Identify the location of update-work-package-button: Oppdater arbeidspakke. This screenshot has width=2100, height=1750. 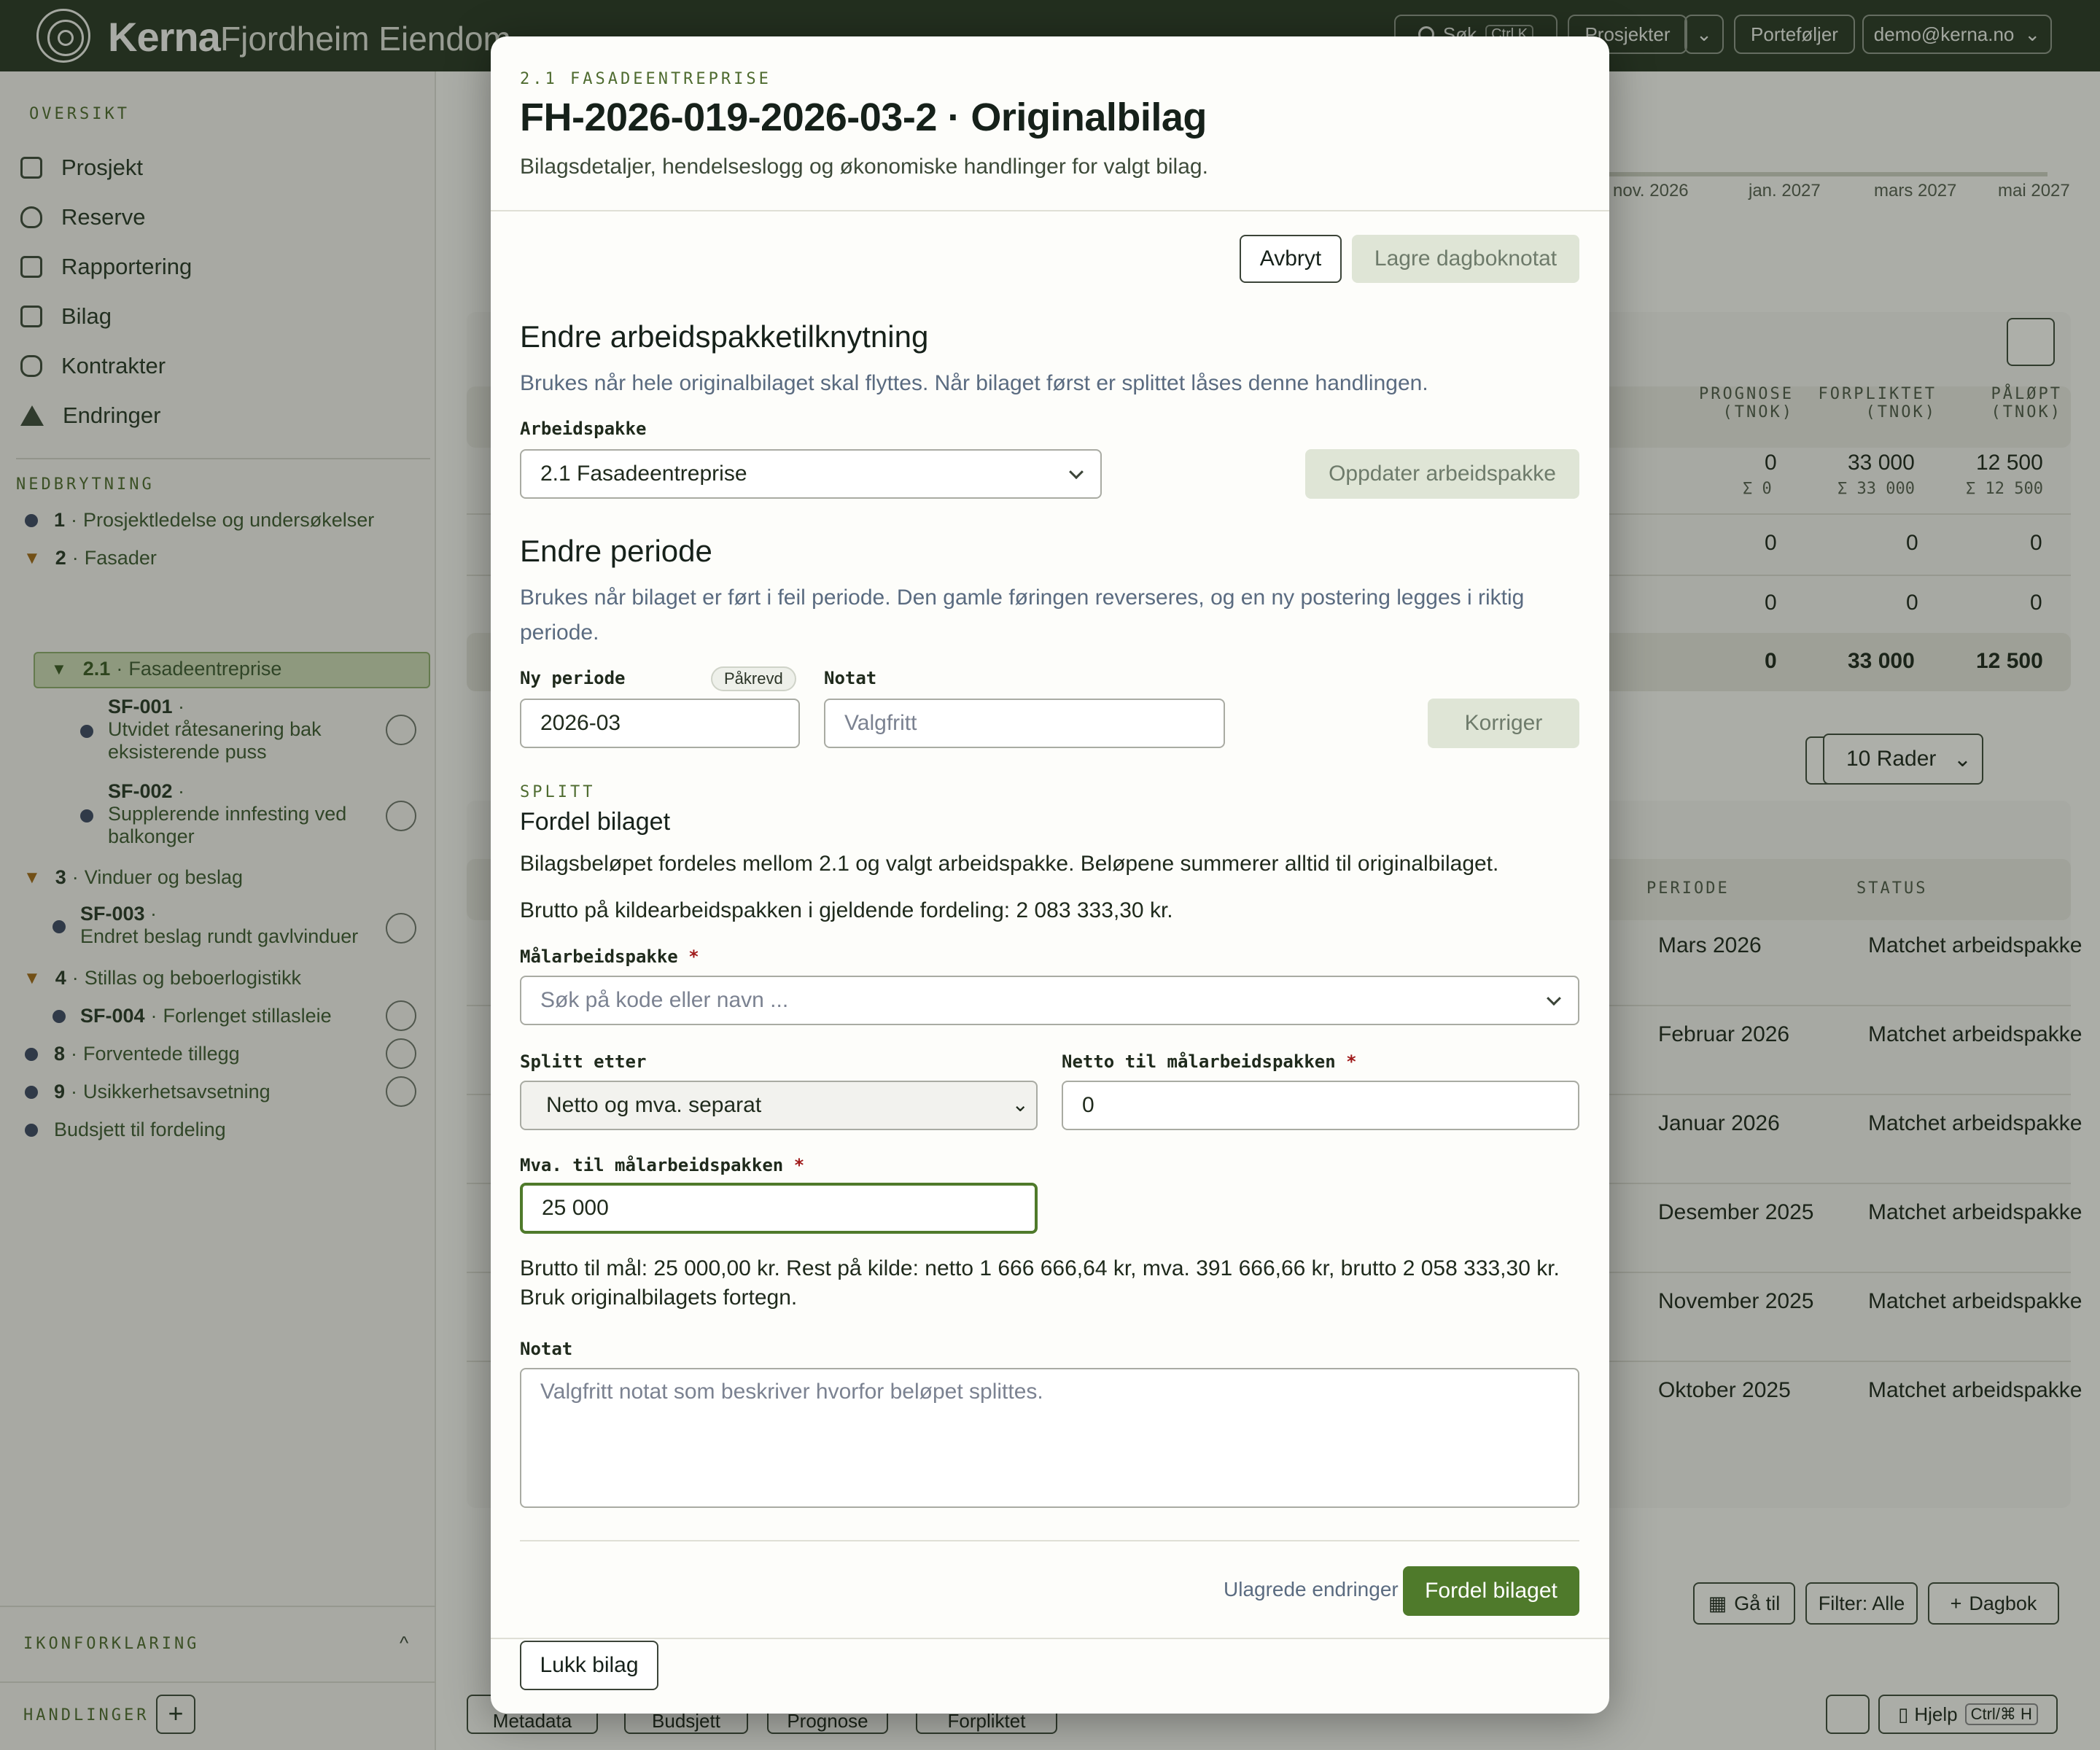
(1442, 474).